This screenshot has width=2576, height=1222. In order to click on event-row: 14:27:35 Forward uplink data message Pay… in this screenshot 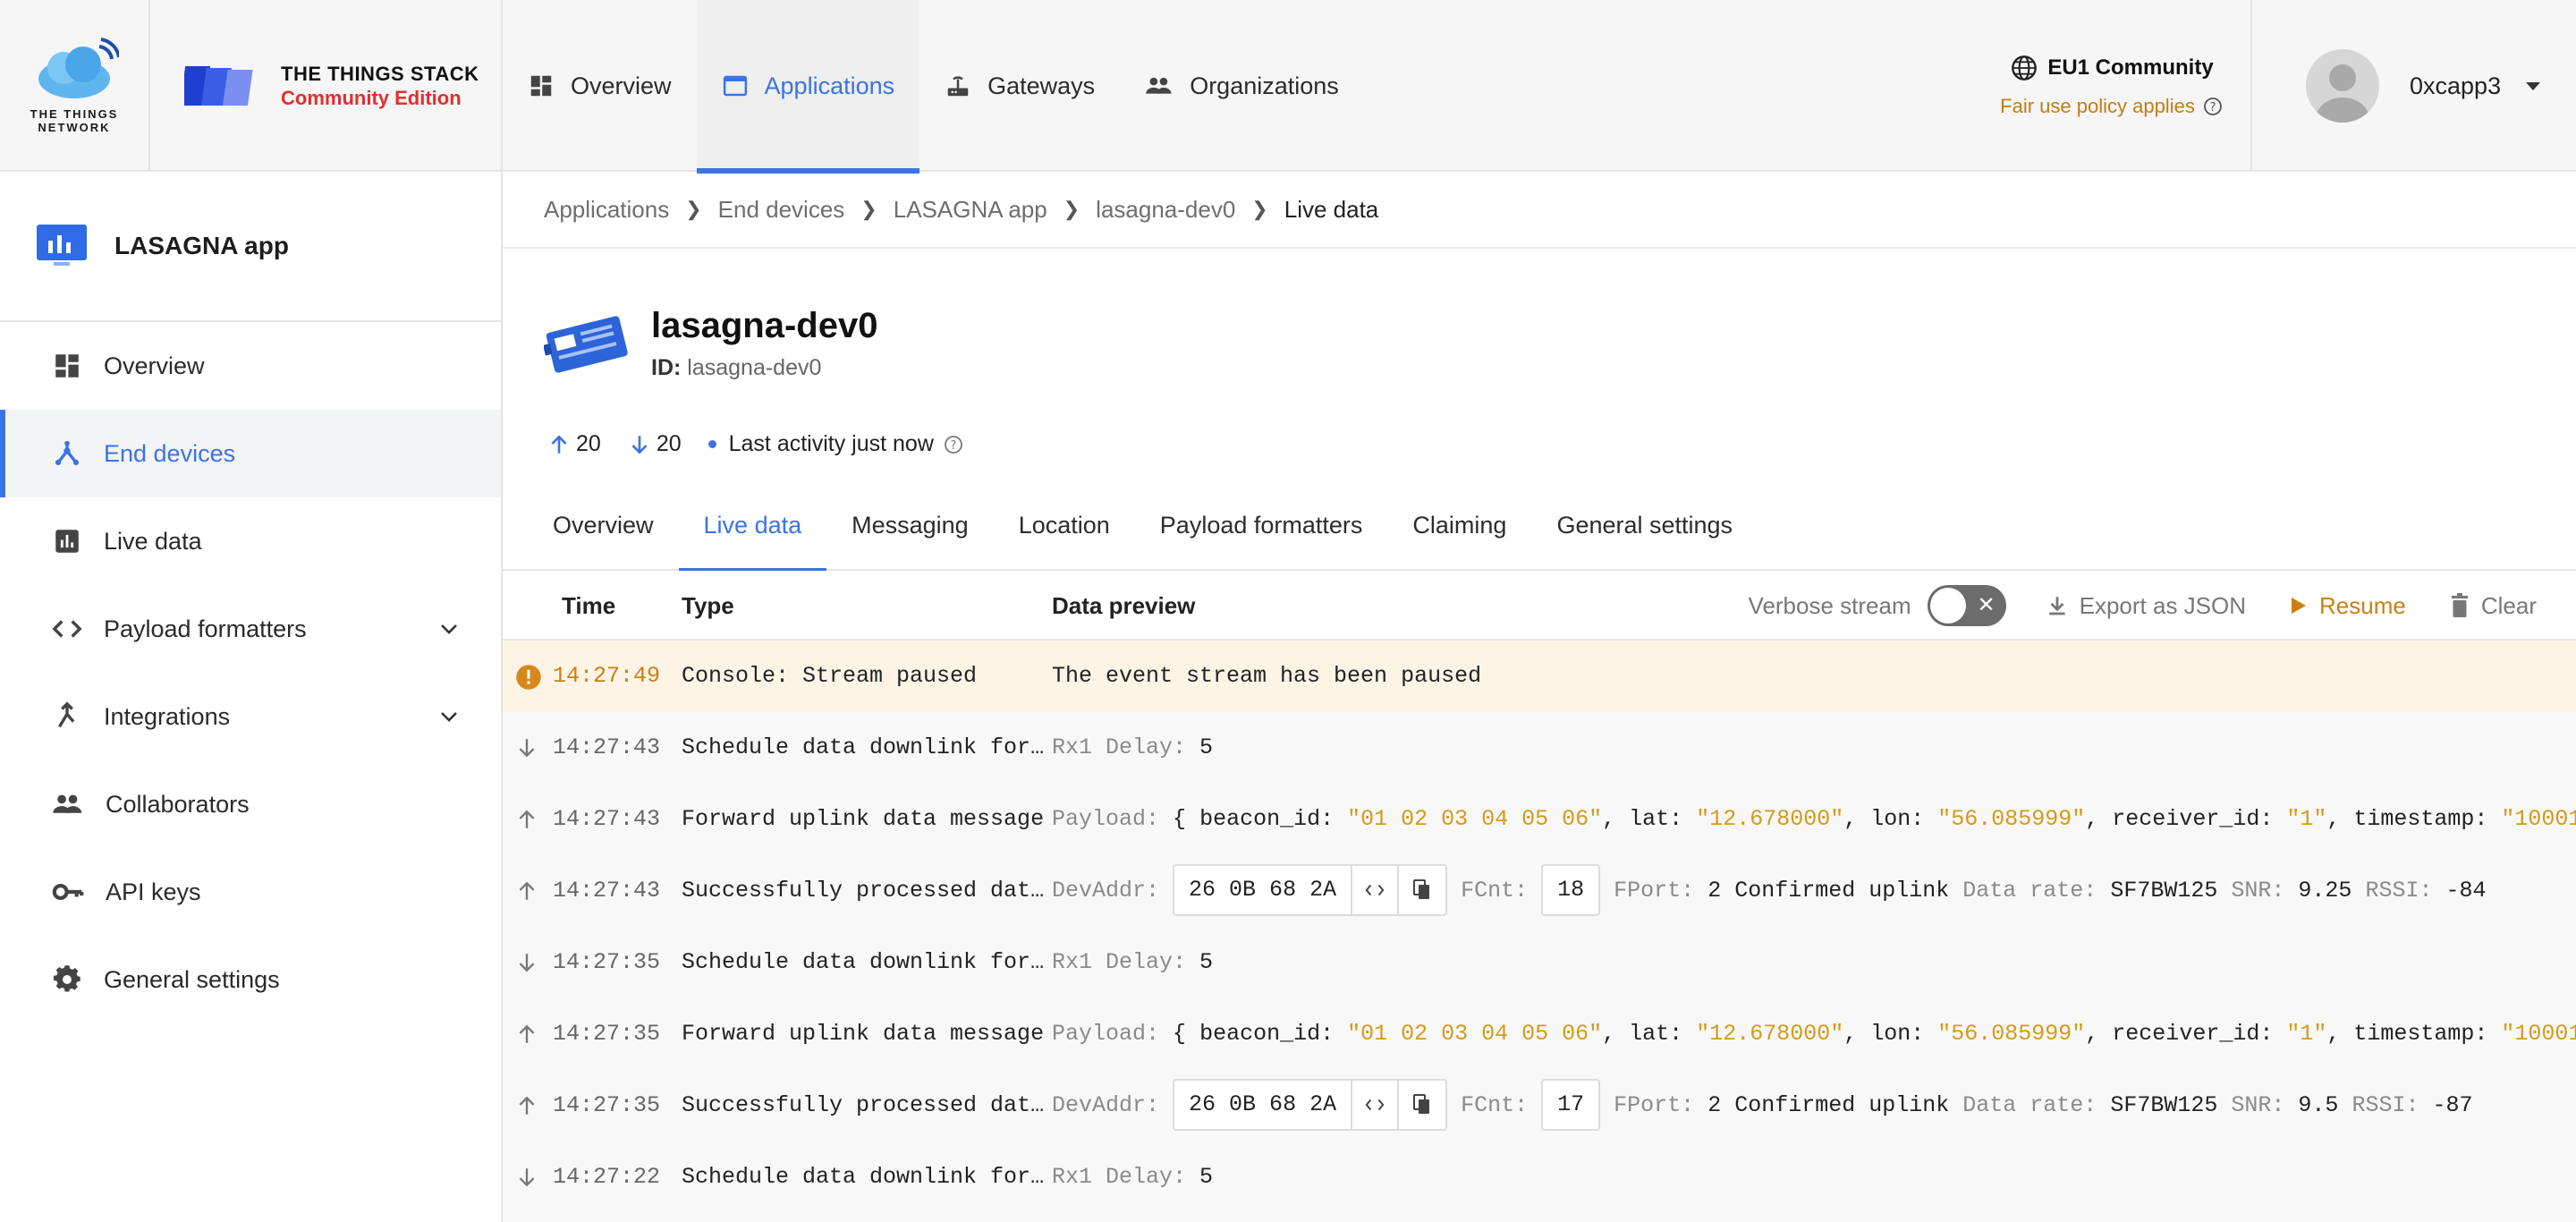, I will do `click(1539, 1034)`.